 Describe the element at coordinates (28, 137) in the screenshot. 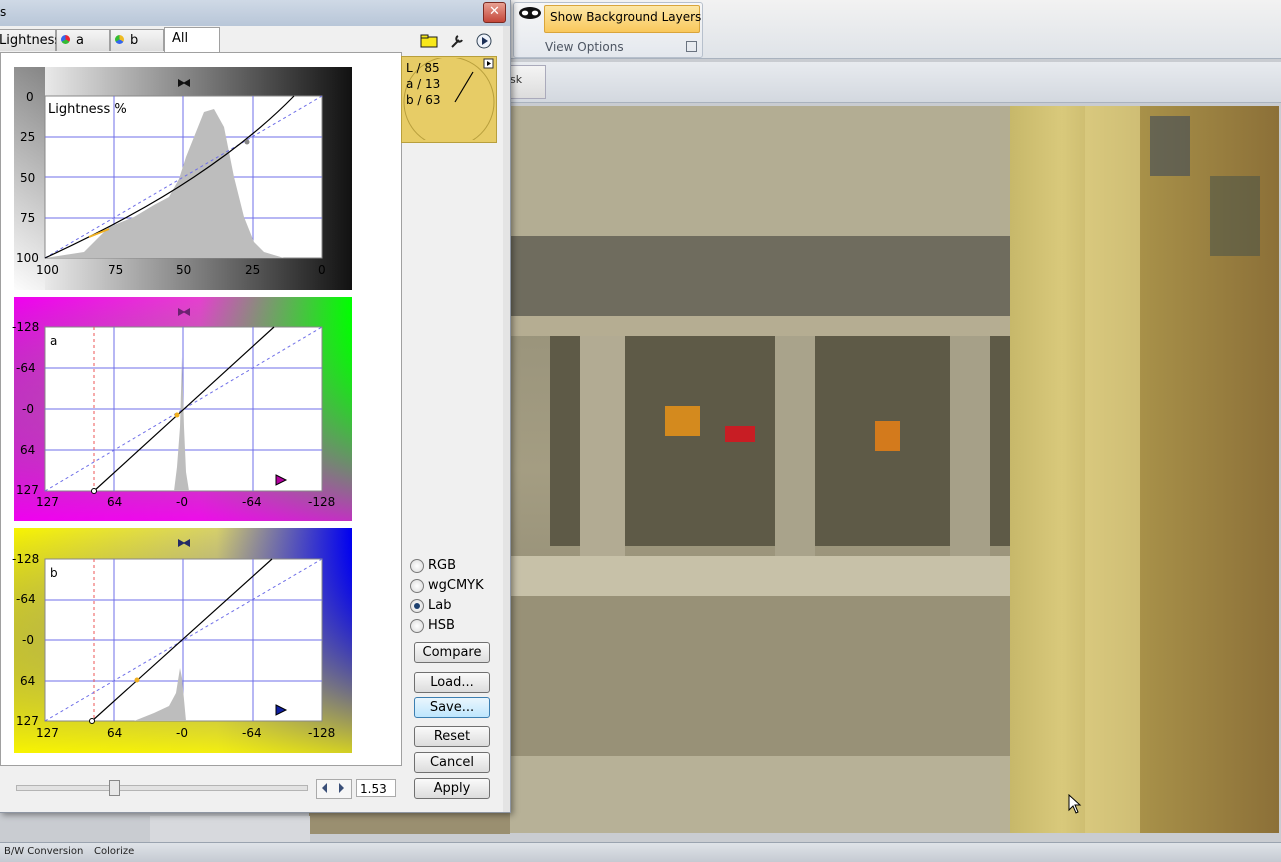

I see `l-ytick-25: 25` at that location.